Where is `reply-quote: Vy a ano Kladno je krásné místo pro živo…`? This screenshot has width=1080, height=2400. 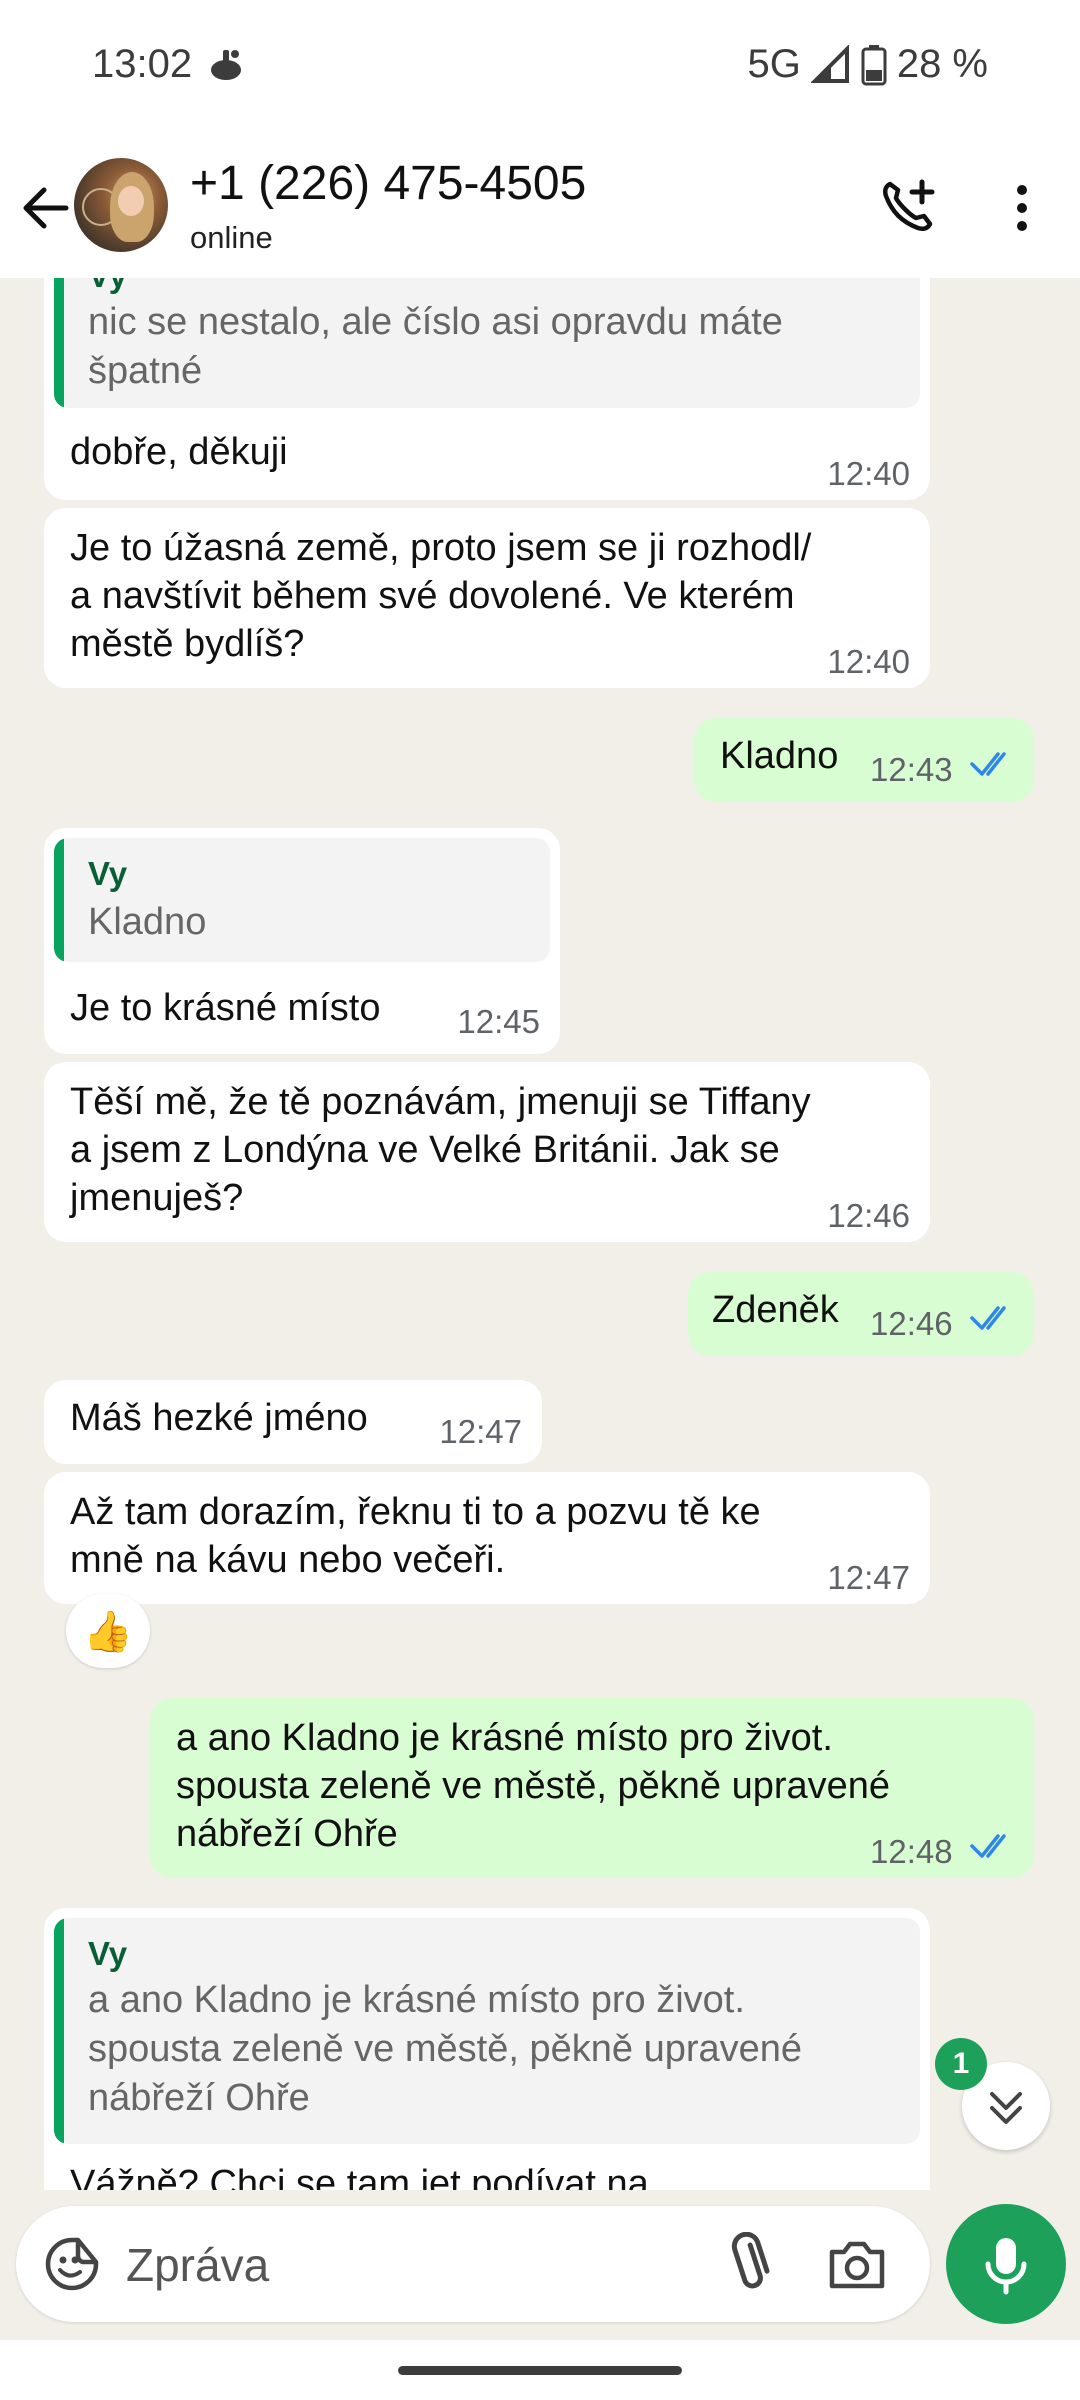 reply-quote: Vy a ano Kladno je krásné místo pro živo… is located at coordinates (487, 2031).